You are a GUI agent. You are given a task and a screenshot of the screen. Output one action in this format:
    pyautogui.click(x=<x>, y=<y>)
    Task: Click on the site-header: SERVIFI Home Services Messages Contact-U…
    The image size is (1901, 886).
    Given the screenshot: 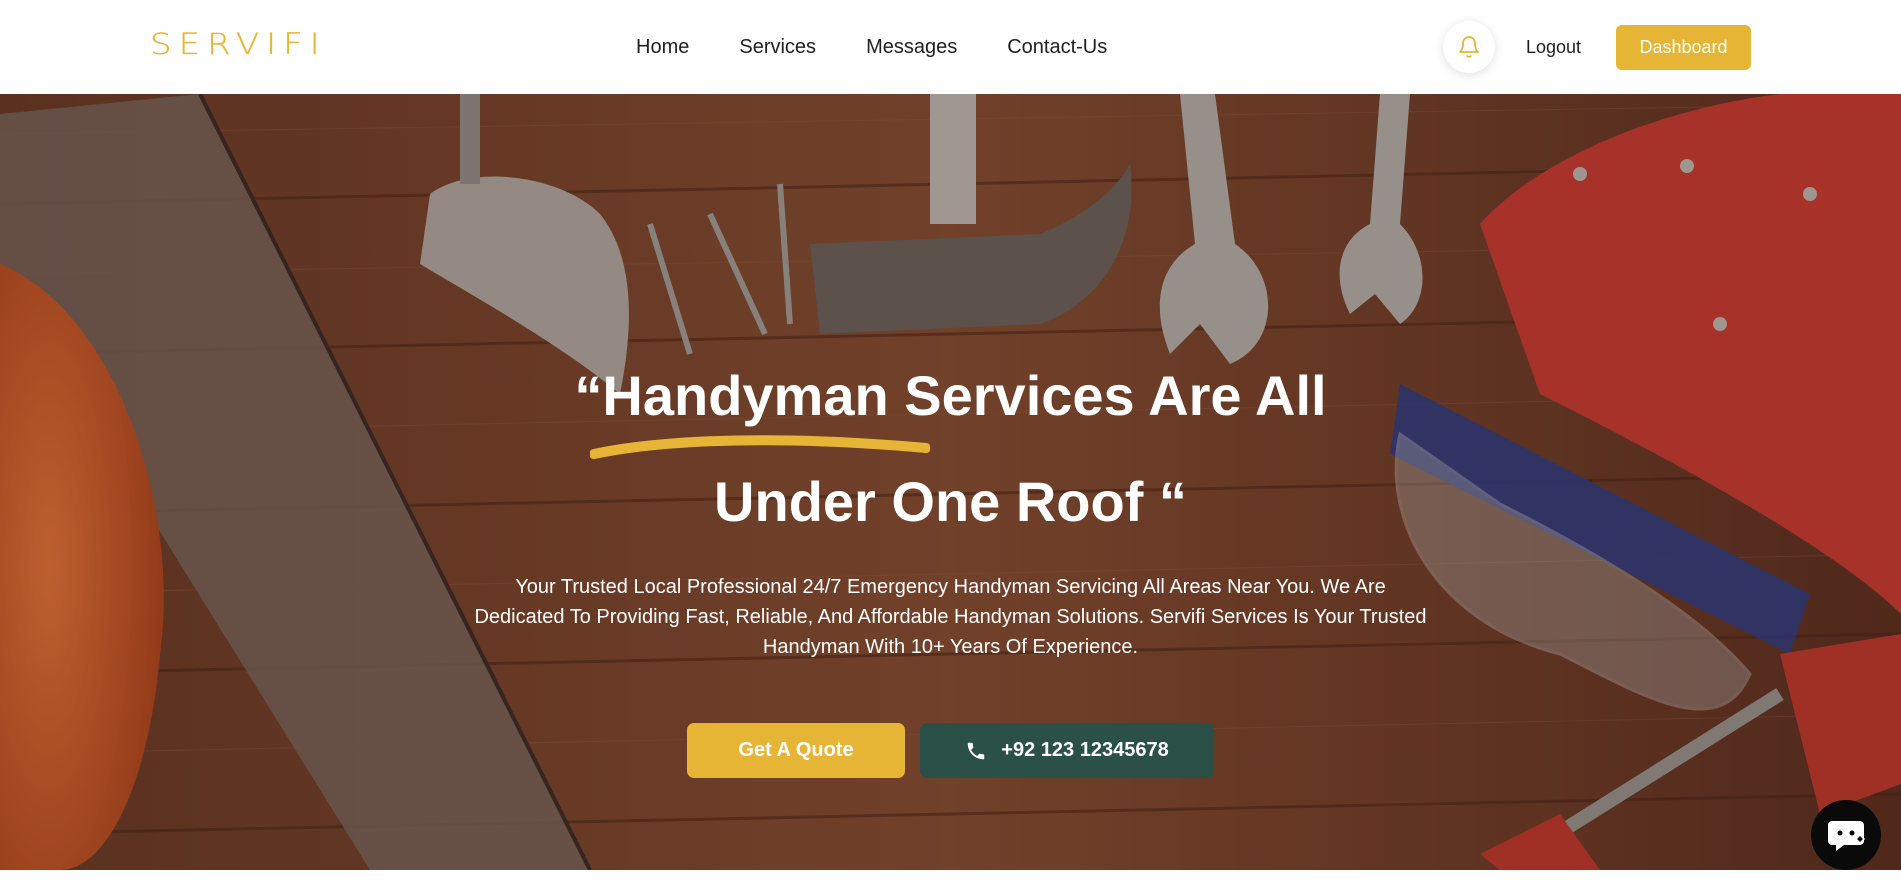 What is the action you would take?
    pyautogui.click(x=950, y=47)
    